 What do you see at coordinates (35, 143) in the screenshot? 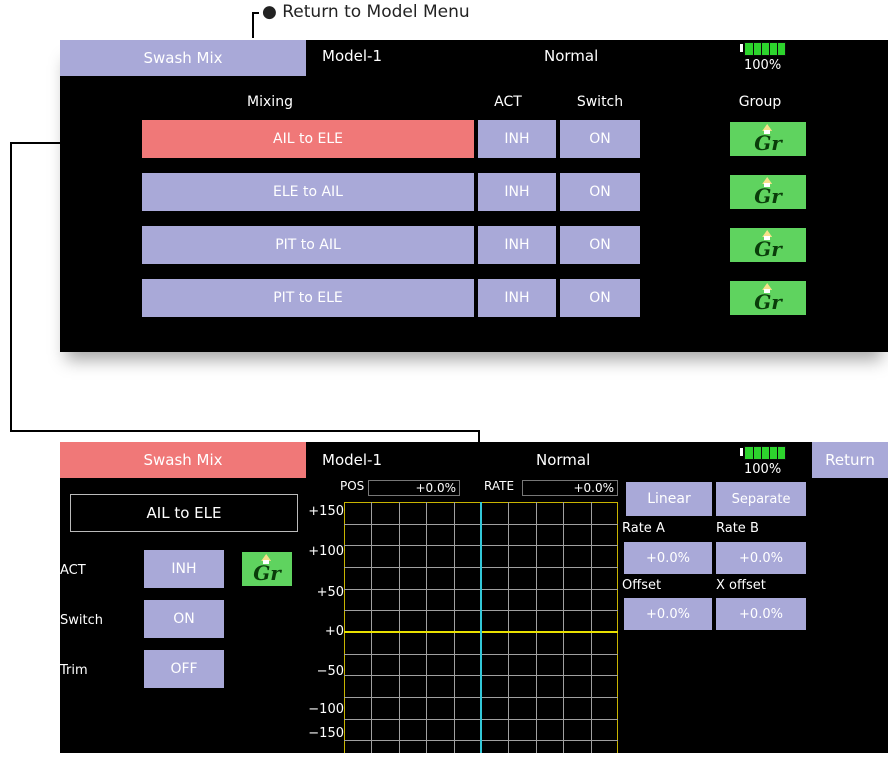
I see `connector-line-b` at bounding box center [35, 143].